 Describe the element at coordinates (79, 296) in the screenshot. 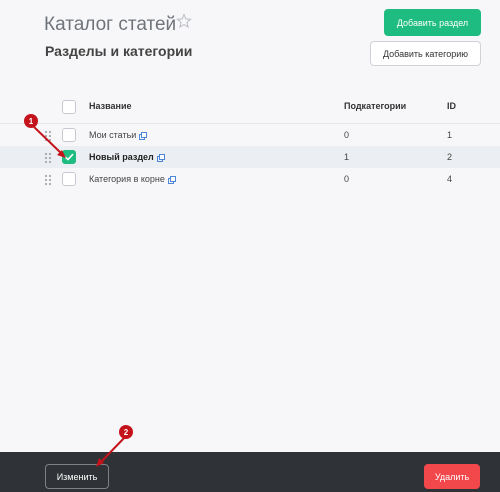

I see `annotation-arrows` at that location.